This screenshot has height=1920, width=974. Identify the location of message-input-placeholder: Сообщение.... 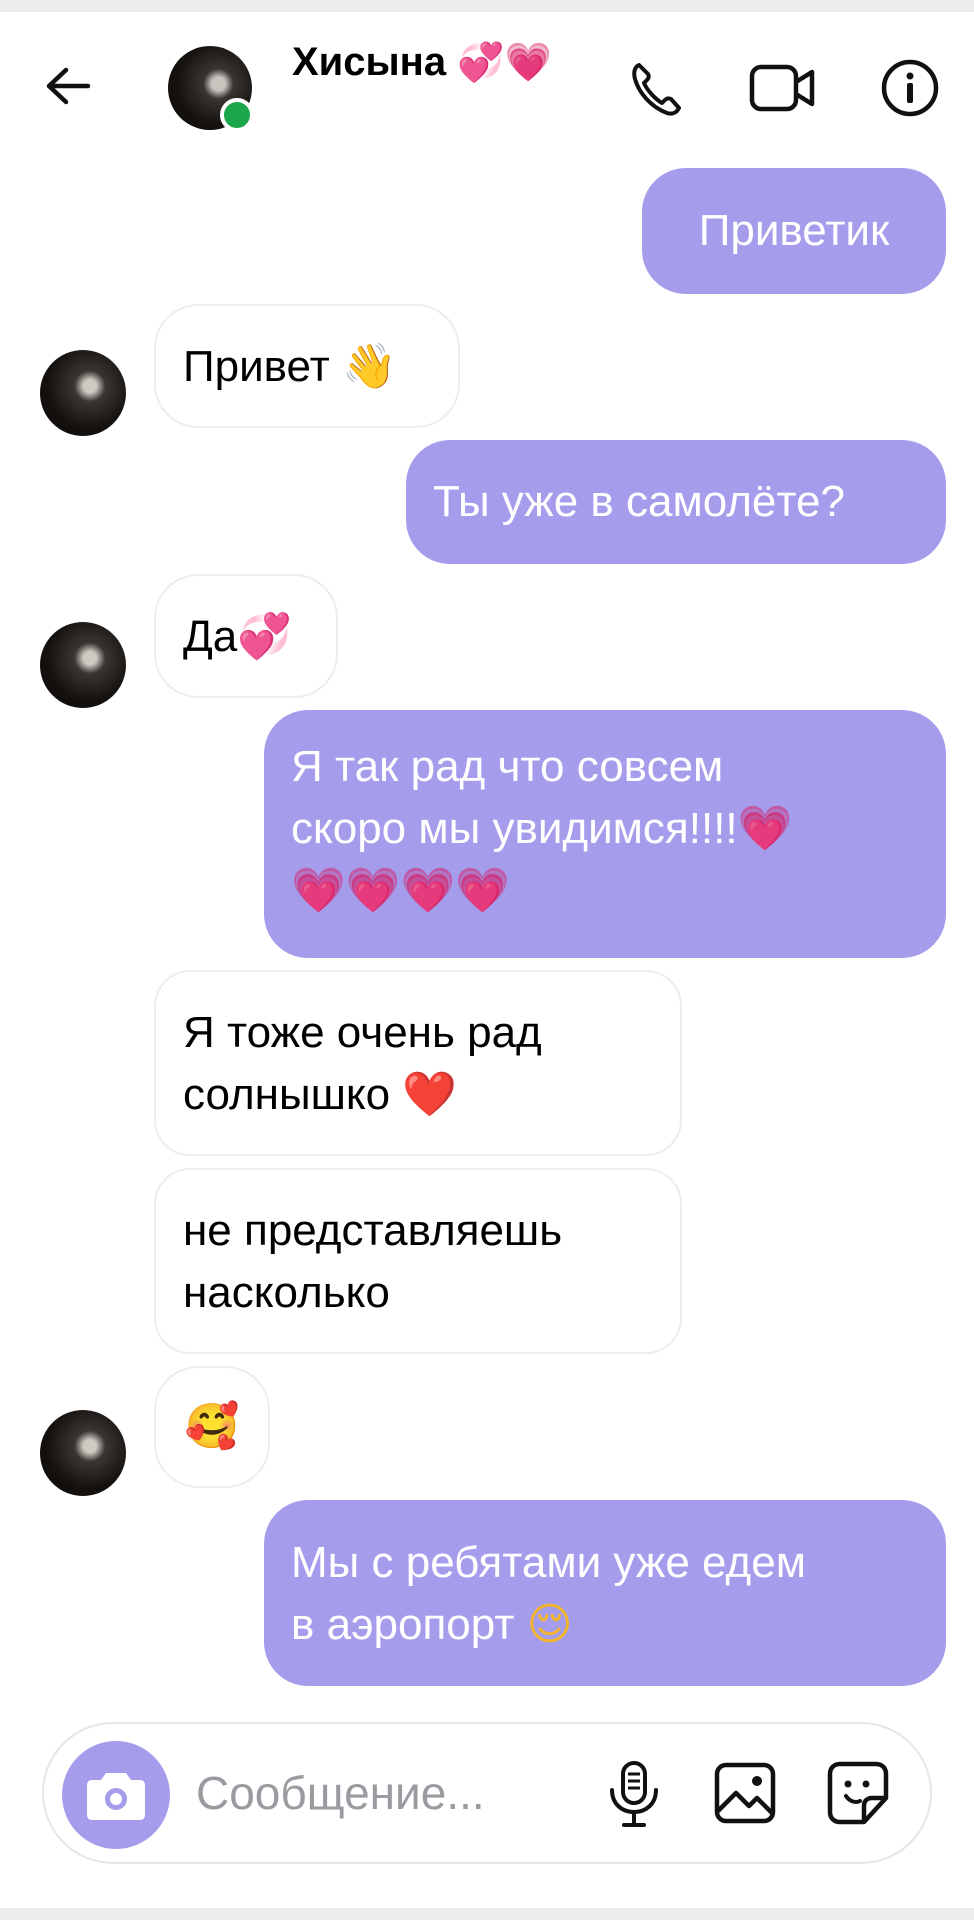
(340, 1793).